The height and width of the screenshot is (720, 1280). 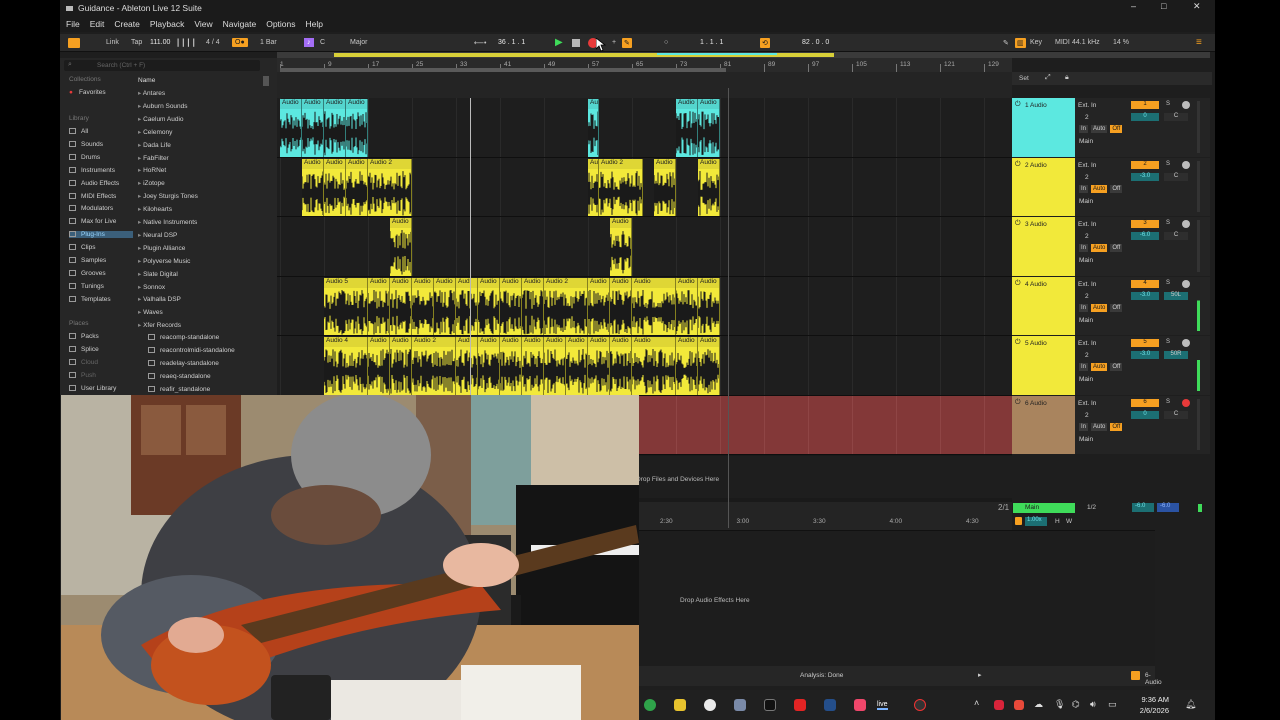 What do you see at coordinates (1145, 402) in the screenshot?
I see `track-activator-button: 6` at bounding box center [1145, 402].